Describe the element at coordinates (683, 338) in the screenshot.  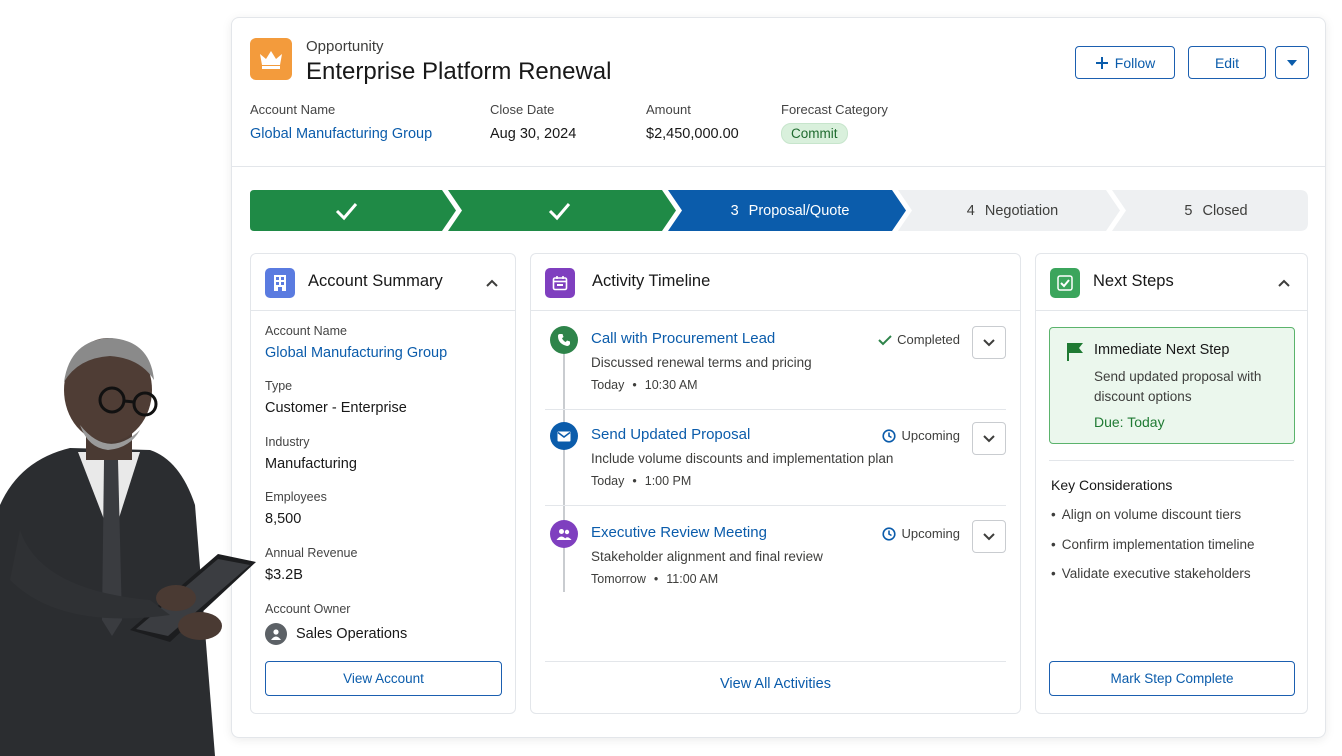
I see `activity-title-link: Call with Procurement Lead` at that location.